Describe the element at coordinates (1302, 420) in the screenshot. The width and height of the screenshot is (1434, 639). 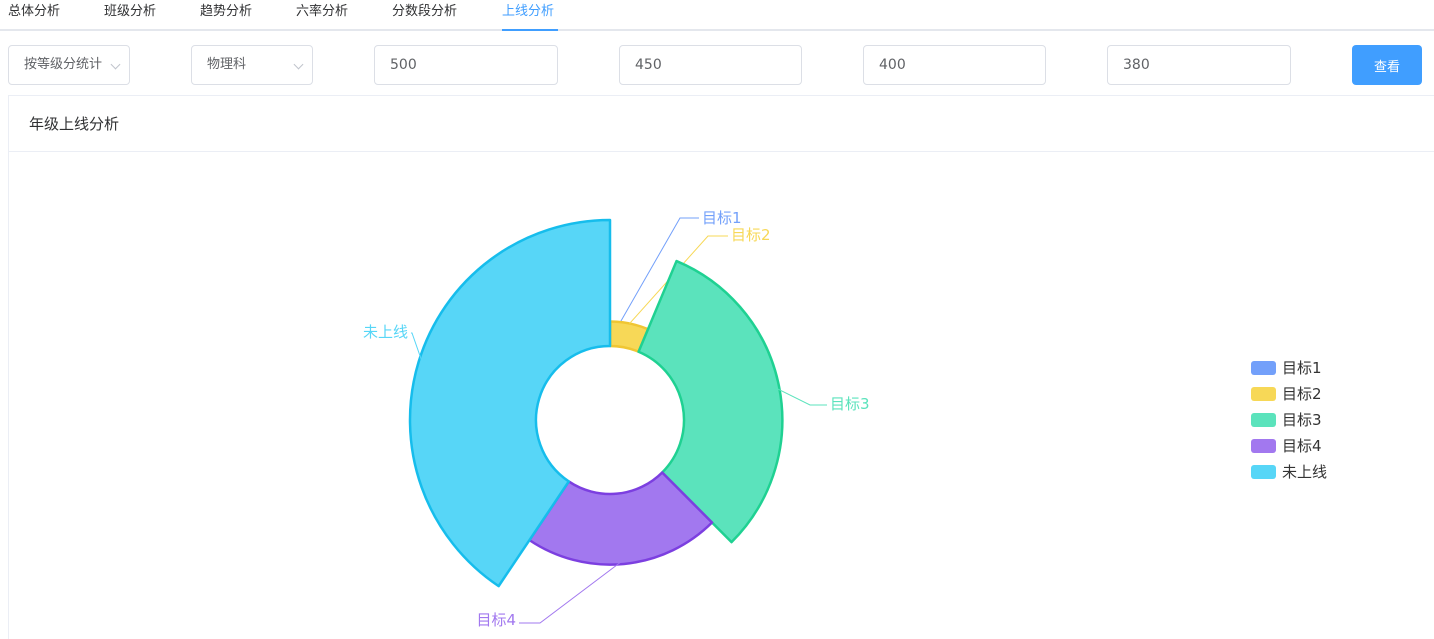
I see `legend-label: 目标3` at that location.